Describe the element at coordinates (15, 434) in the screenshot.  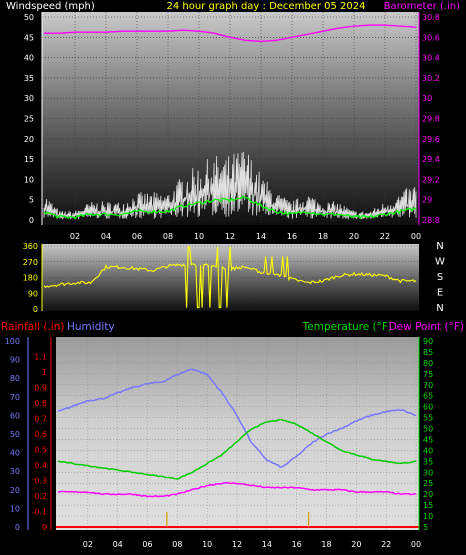
I see `humidity-y-tick-label: 50` at that location.